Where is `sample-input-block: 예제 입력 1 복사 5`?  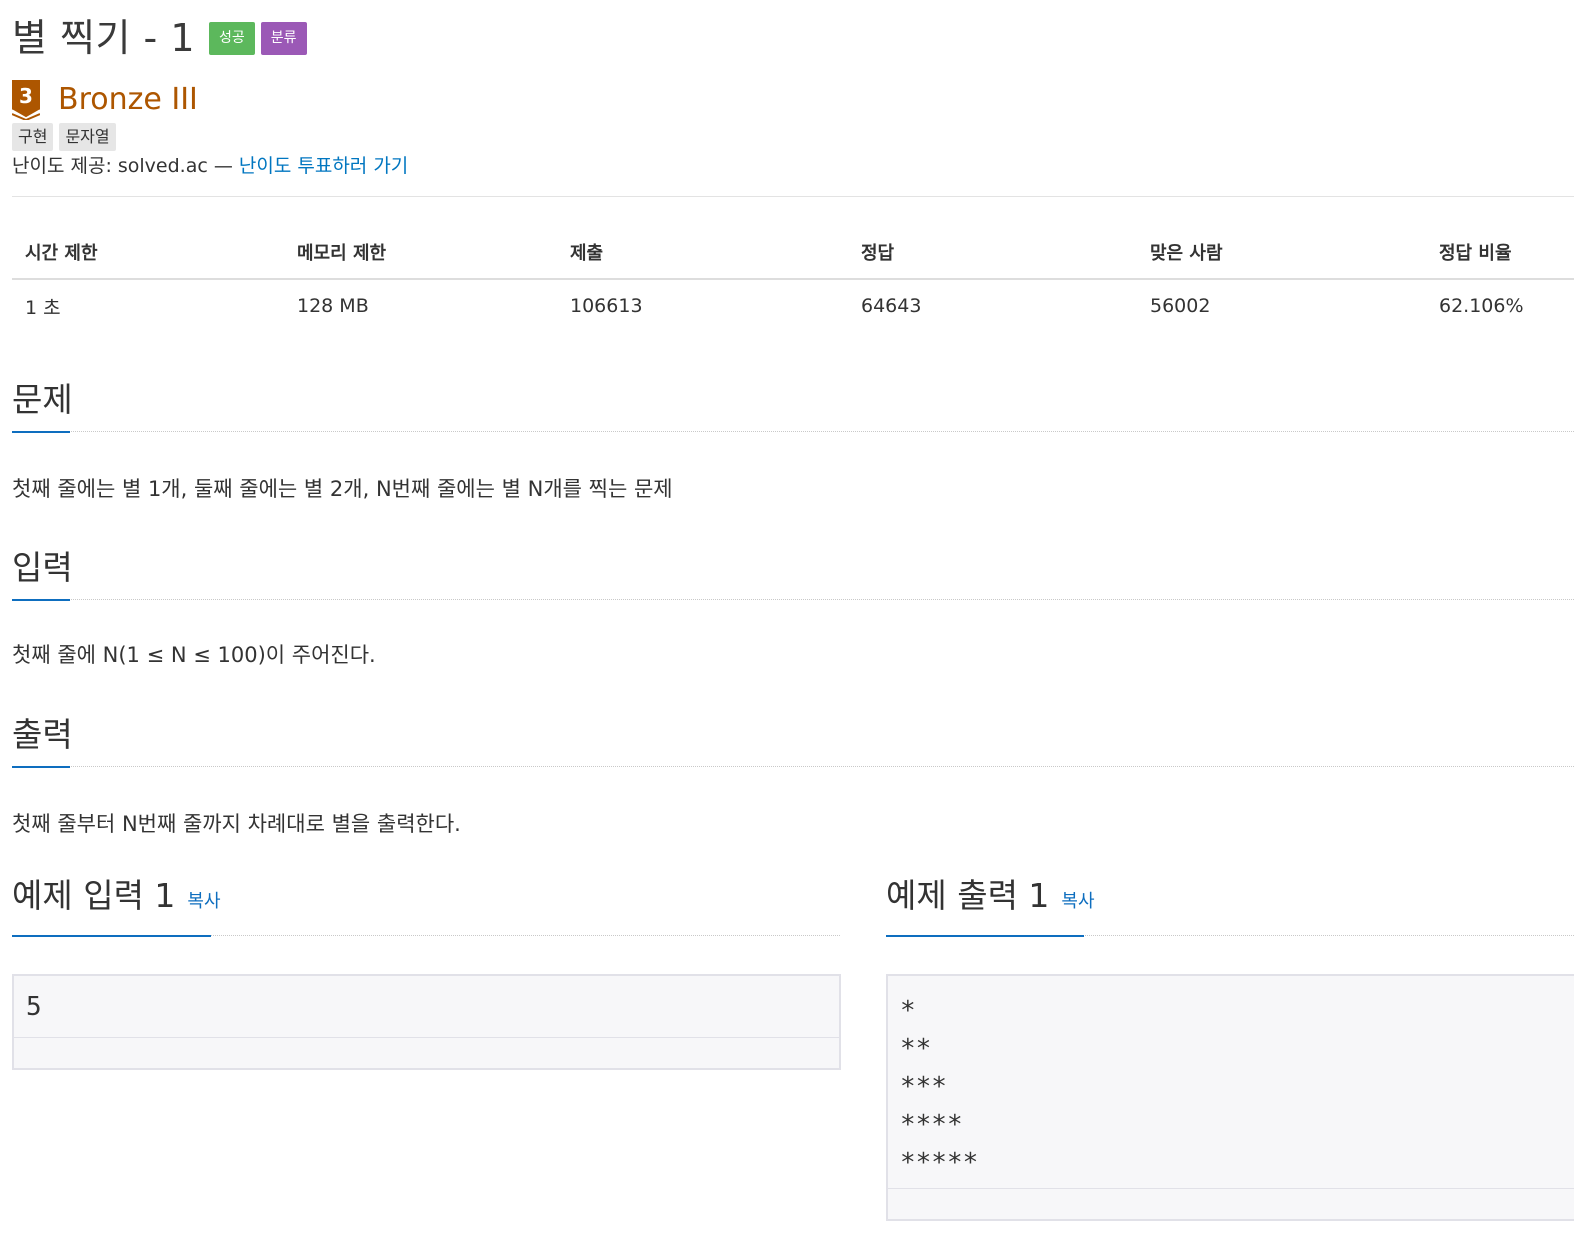
sample-input-block: 예제 입력 1 복사 5 is located at coordinates (426, 971).